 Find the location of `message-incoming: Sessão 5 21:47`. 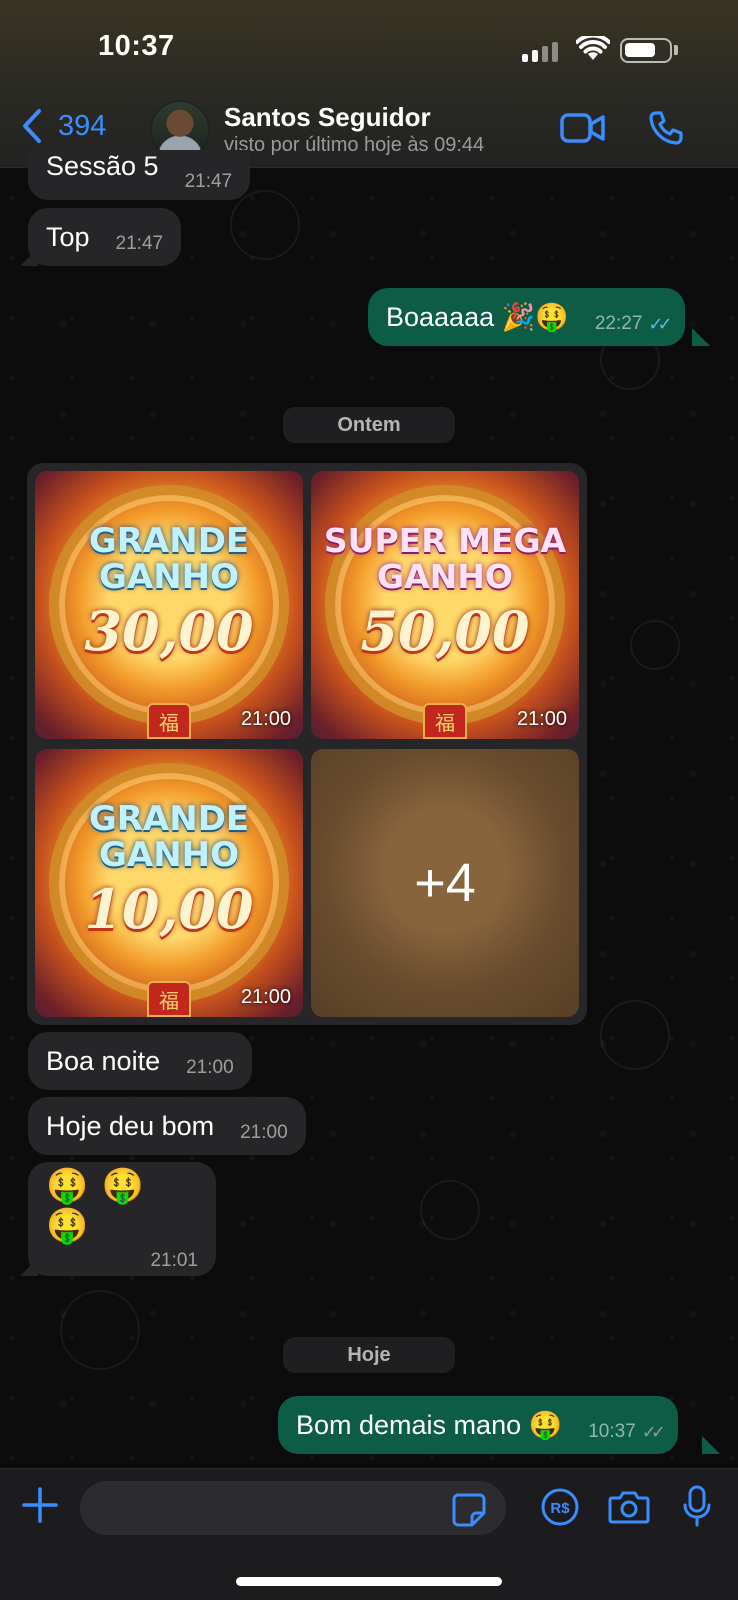

message-incoming: Sessão 5 21:47 is located at coordinates (139, 175).